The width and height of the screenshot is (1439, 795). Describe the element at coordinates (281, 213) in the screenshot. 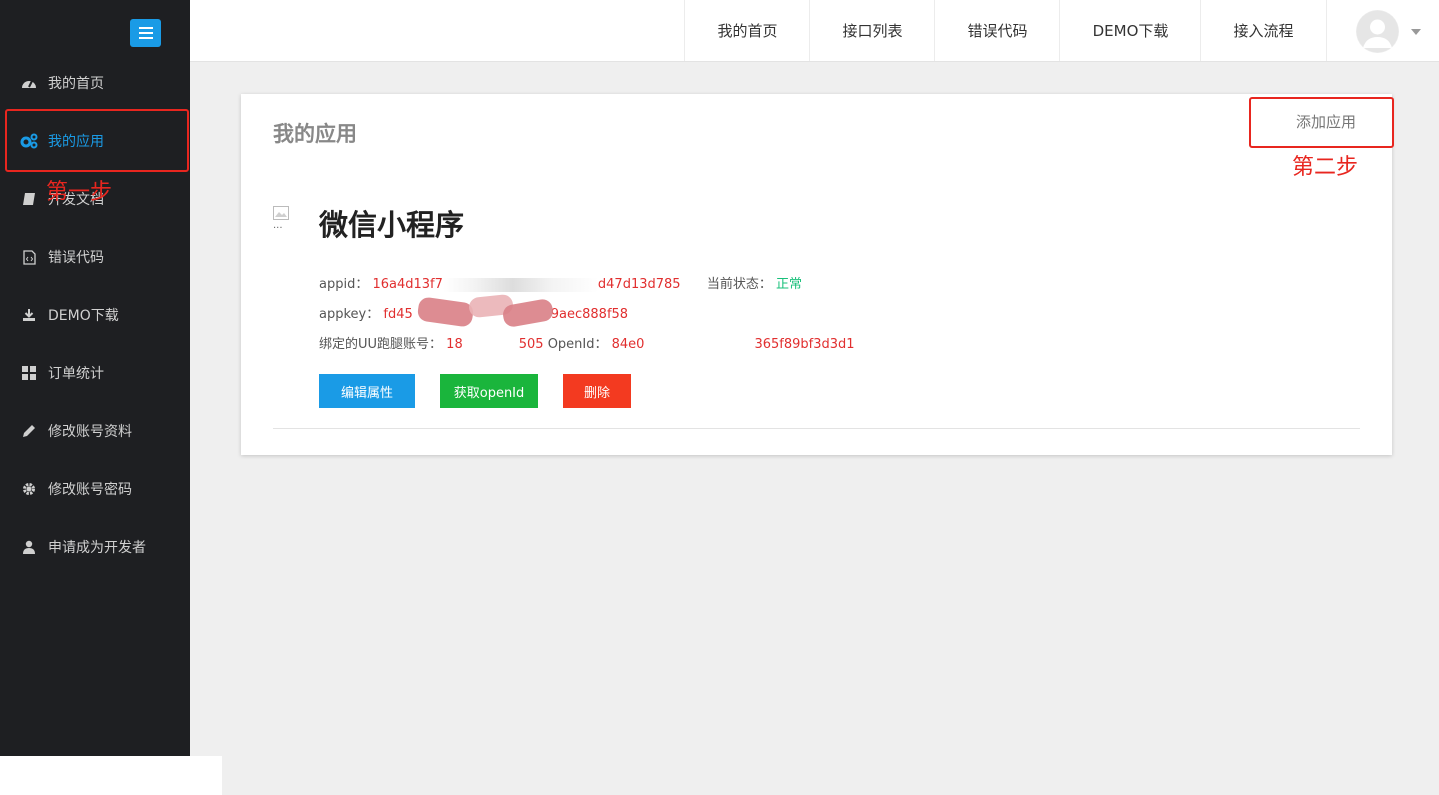

I see `broken-image-icon` at that location.